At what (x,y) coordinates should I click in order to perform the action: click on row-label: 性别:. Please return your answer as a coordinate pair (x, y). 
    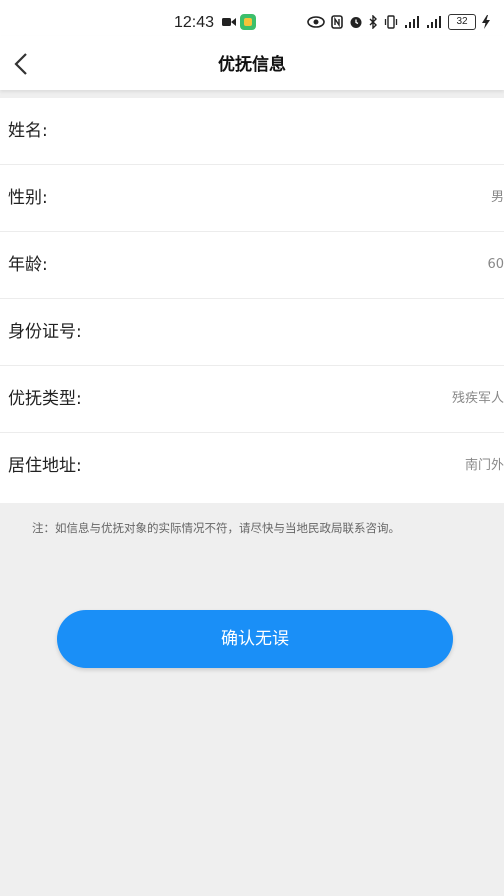
    Looking at the image, I should click on (28, 198).